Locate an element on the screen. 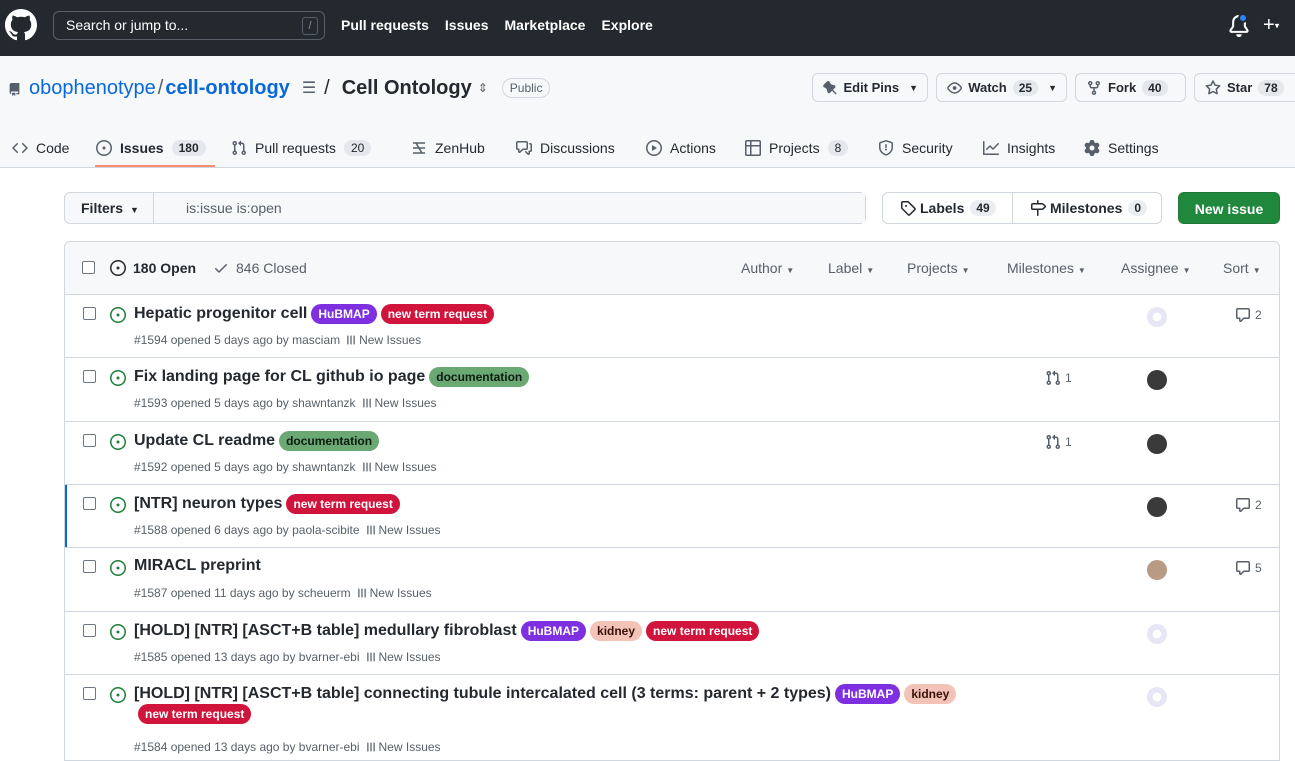 The height and width of the screenshot is (761, 1295). nav-issues: Issues is located at coordinates (467, 25).